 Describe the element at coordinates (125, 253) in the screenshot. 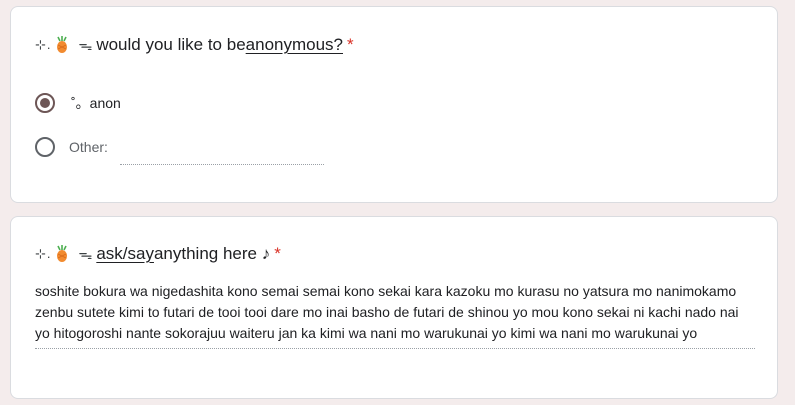

I see `question-title-link: ask/say` at that location.